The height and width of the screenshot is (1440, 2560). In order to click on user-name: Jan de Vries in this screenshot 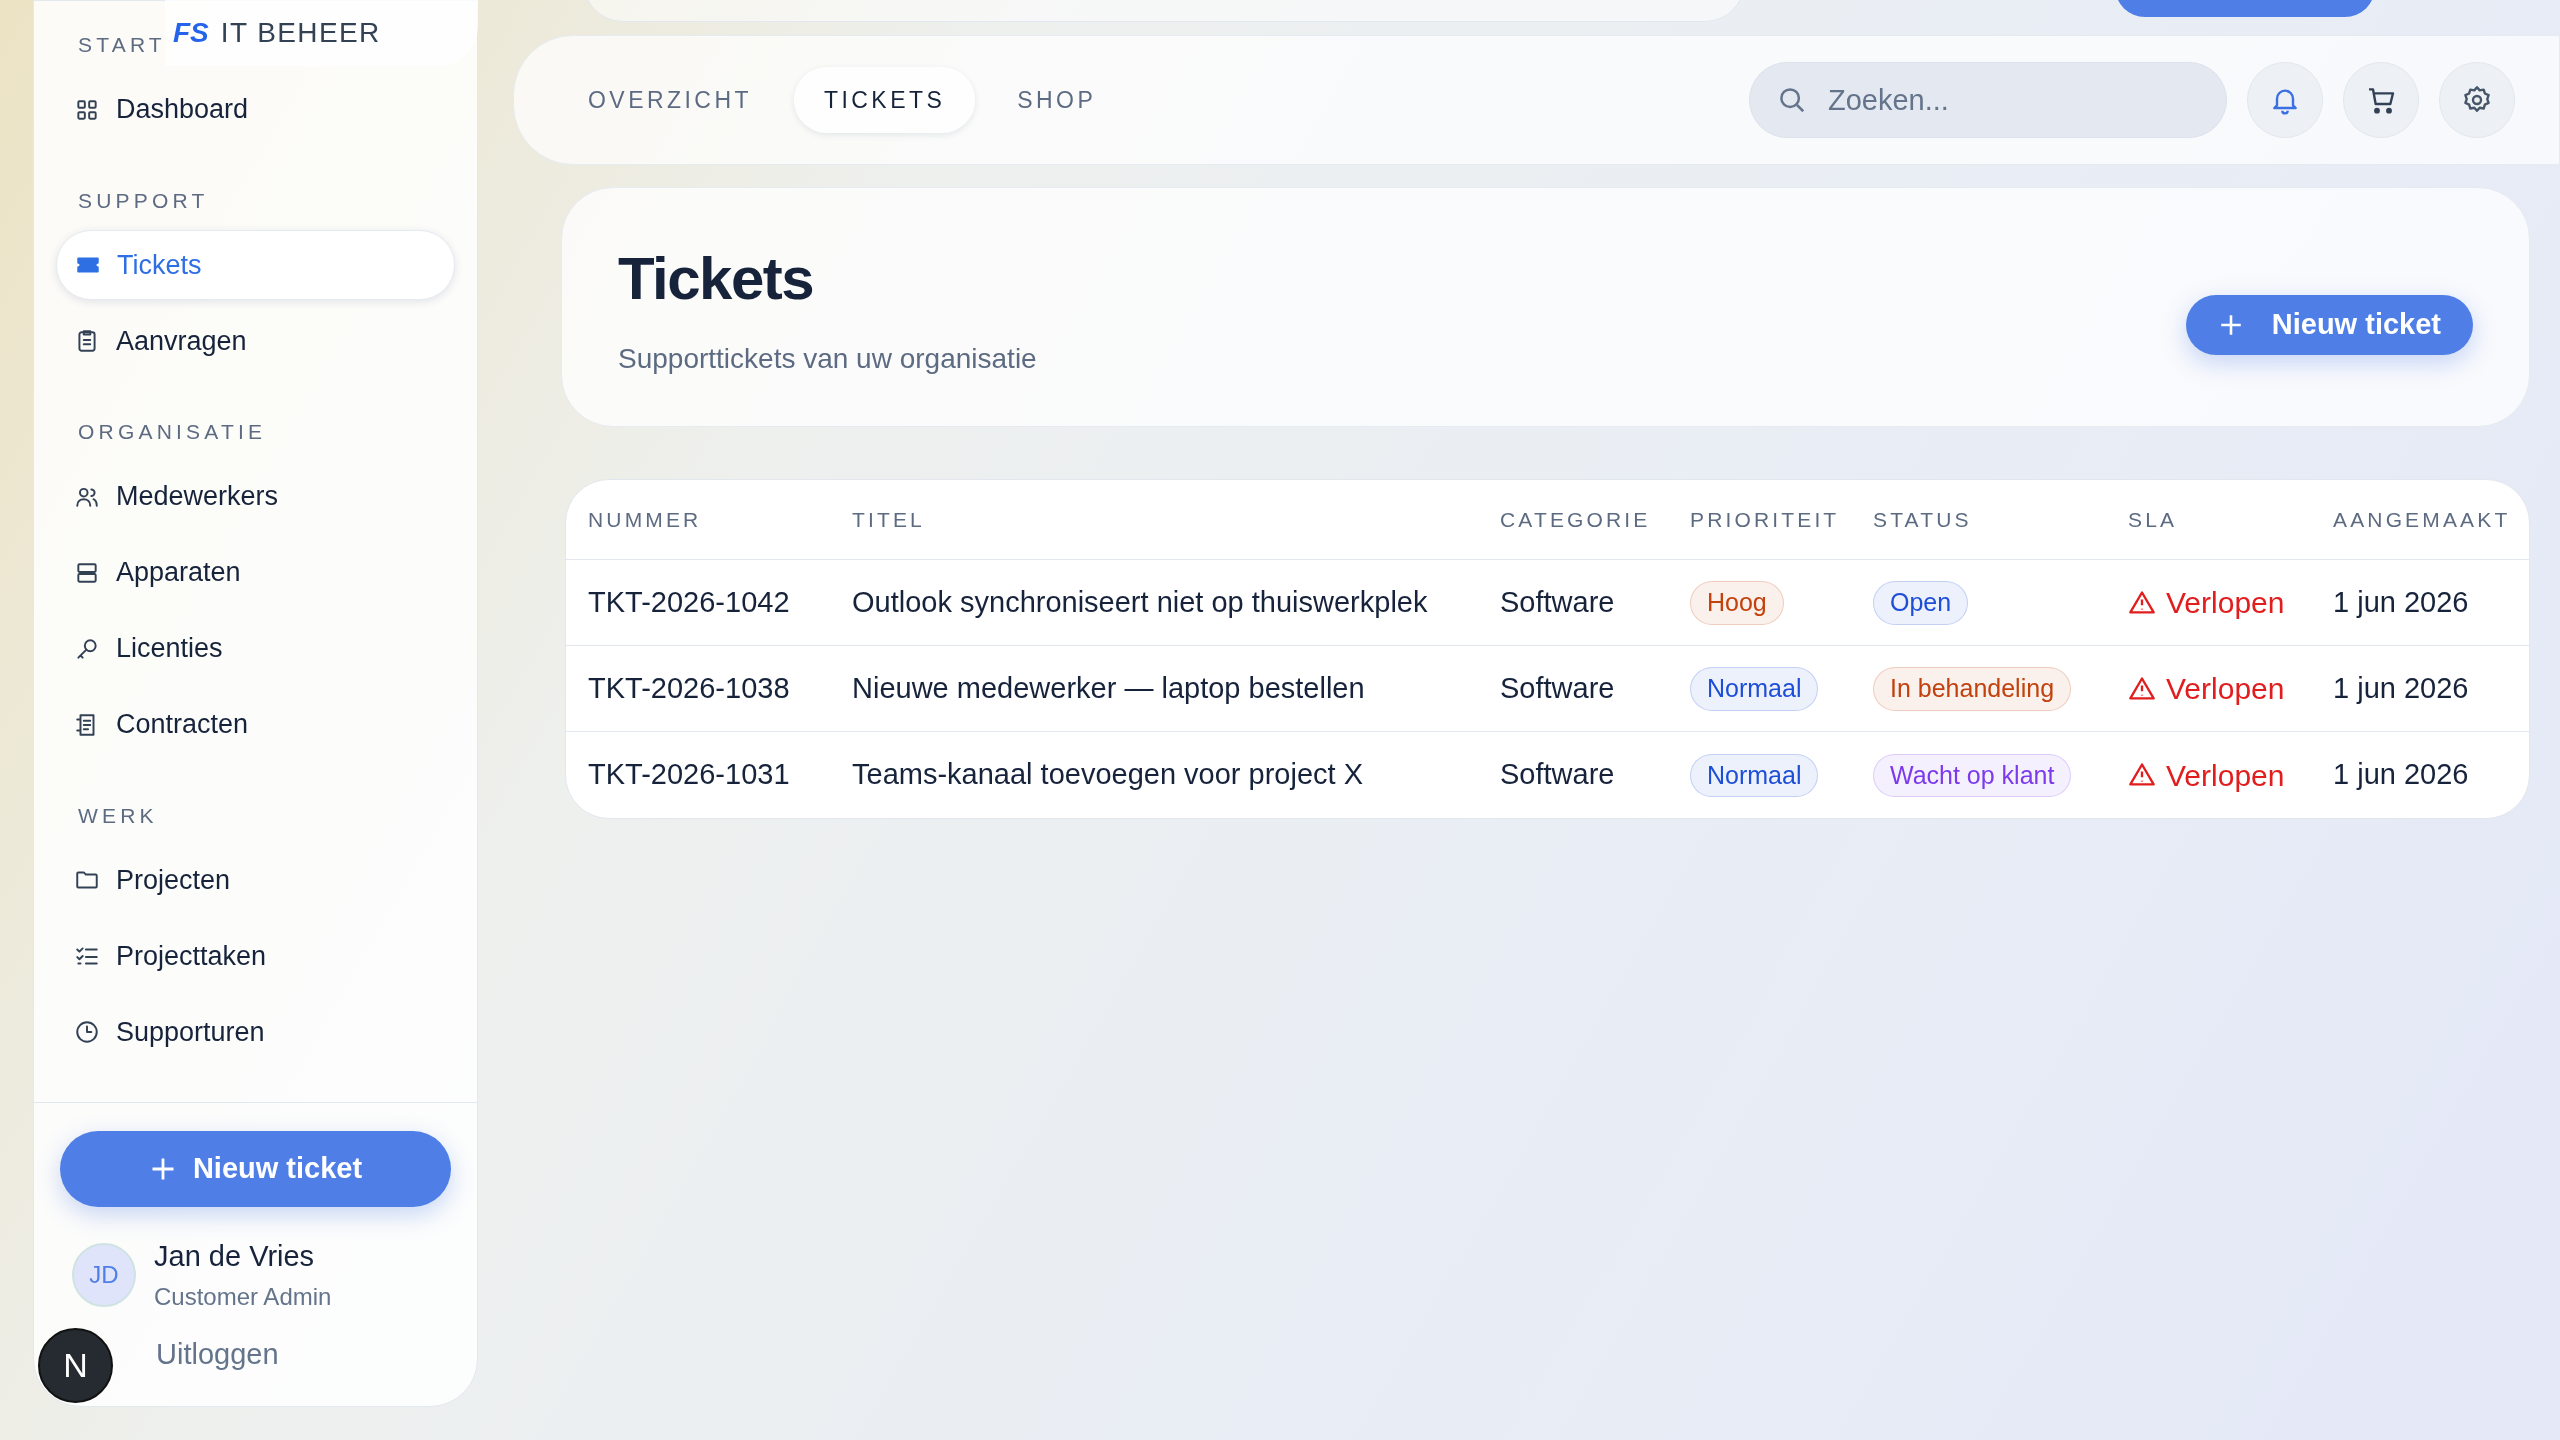, I will do `click(235, 1256)`.